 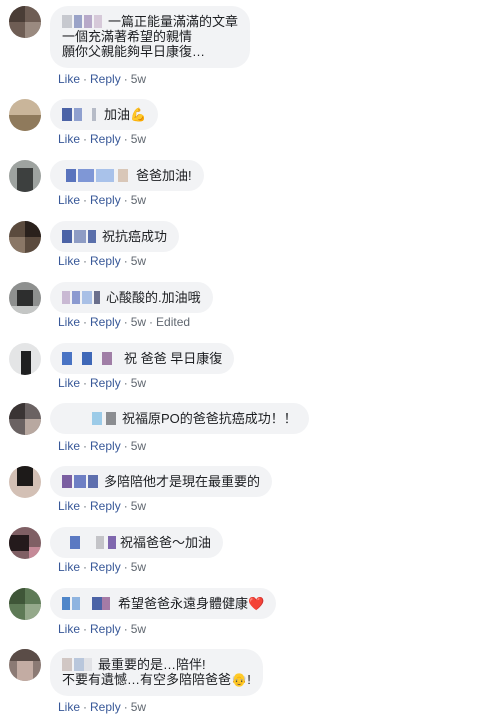 What do you see at coordinates (127, 36) in the screenshot?
I see `comment-text: 一個充滿著希望的親情` at bounding box center [127, 36].